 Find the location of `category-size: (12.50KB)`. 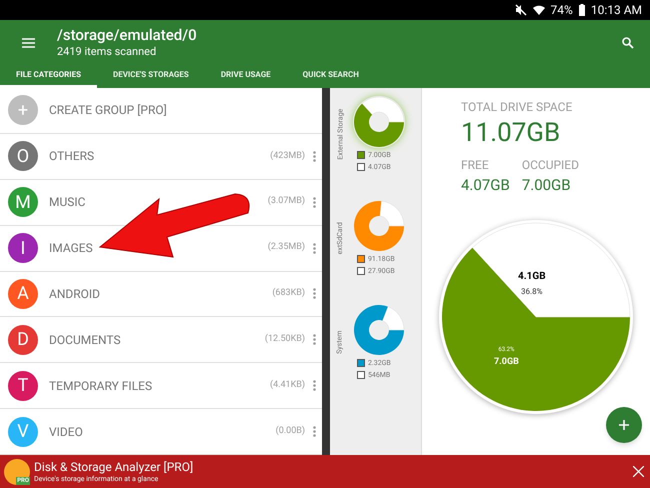

category-size: (12.50KB) is located at coordinates (284, 339).